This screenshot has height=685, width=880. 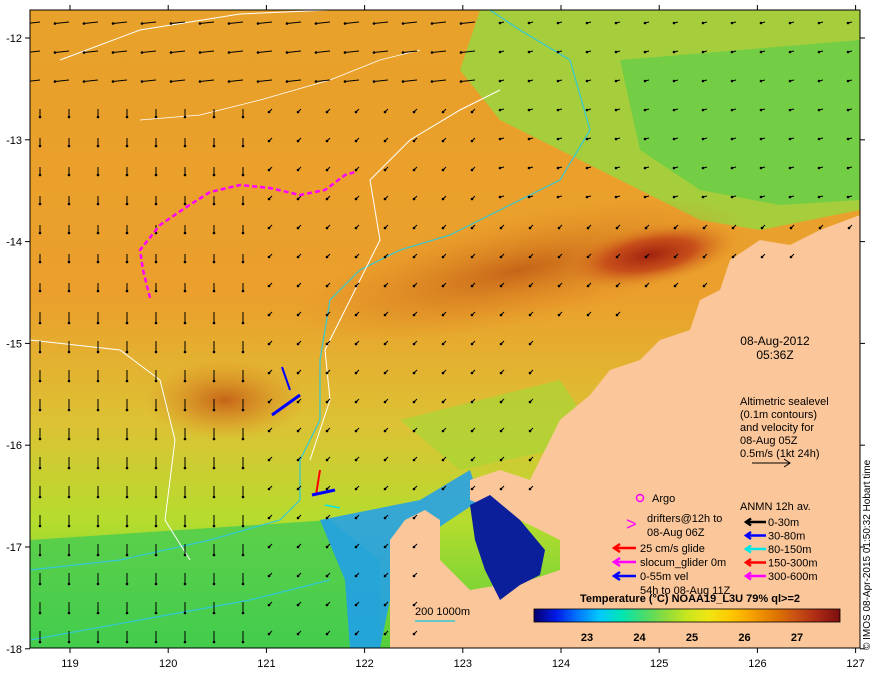 What do you see at coordinates (797, 638) in the screenshot?
I see `colorbar-tick-label: 27` at bounding box center [797, 638].